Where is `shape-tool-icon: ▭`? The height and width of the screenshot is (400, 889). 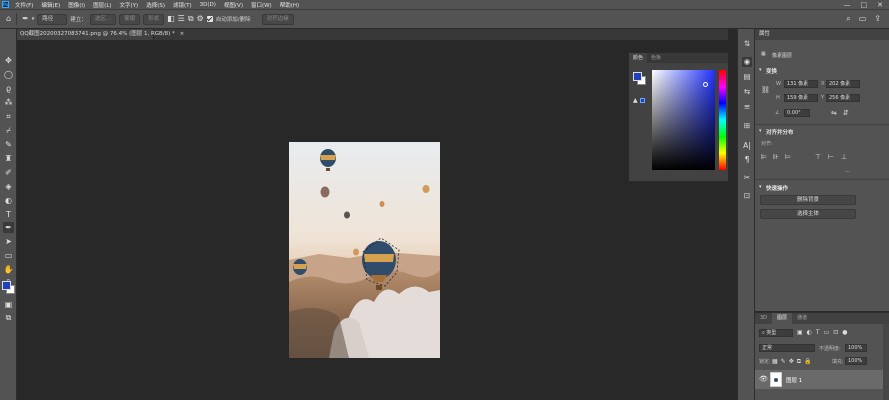 shape-tool-icon: ▭ is located at coordinates (8, 255).